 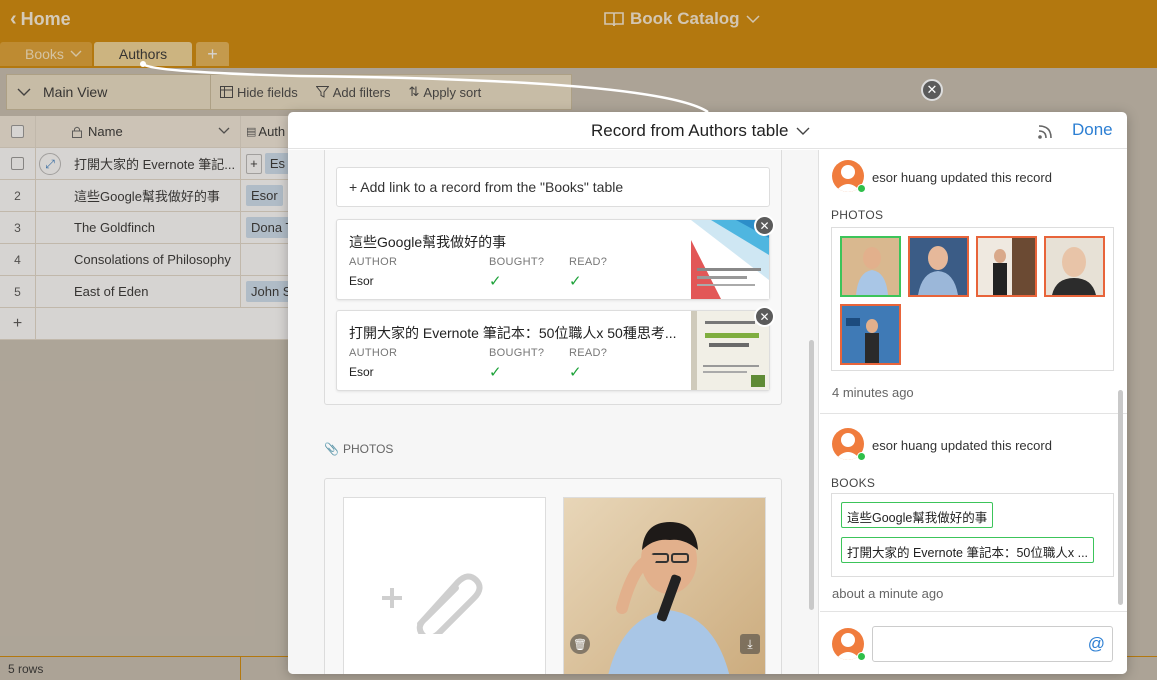 I want to click on rss-icon, so click(x=1046, y=131).